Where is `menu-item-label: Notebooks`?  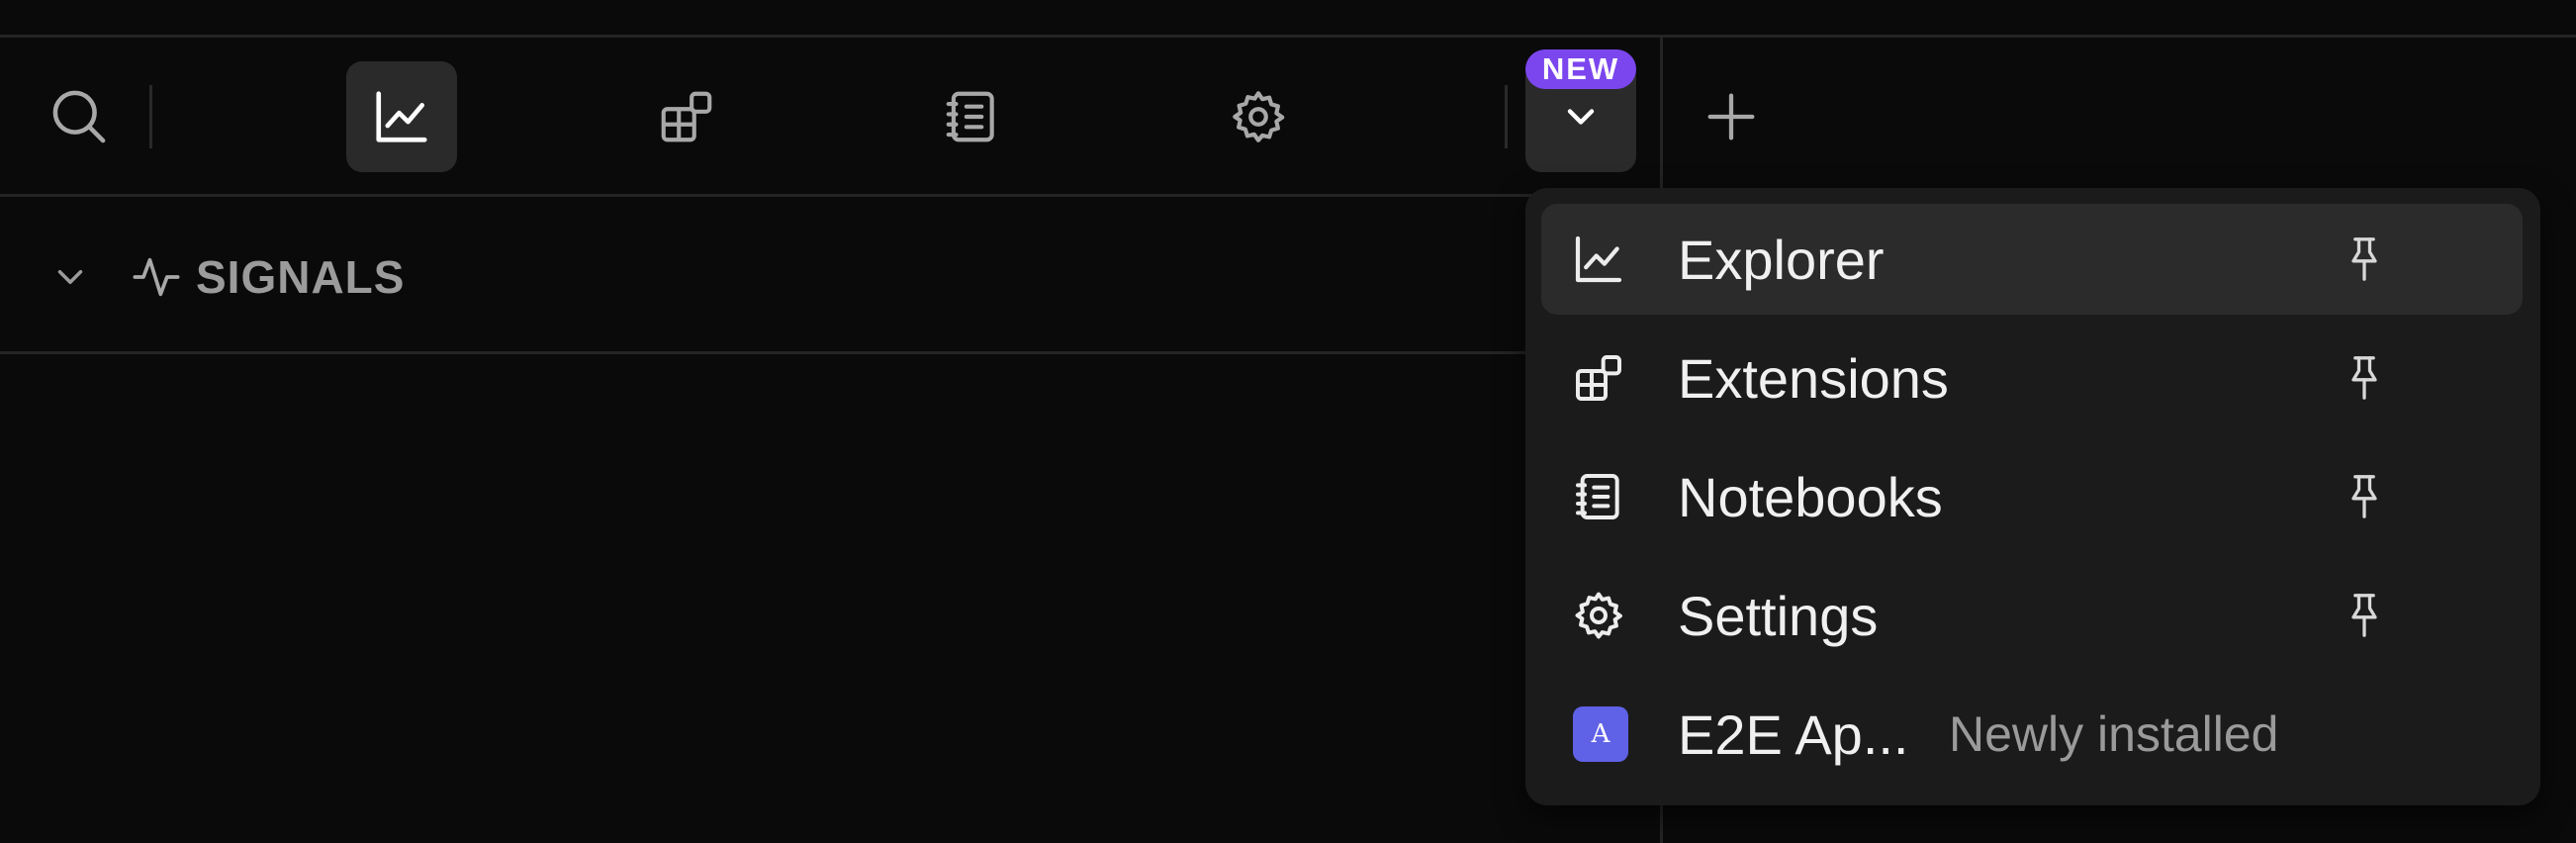
menu-item-label: Notebooks is located at coordinates (1810, 497).